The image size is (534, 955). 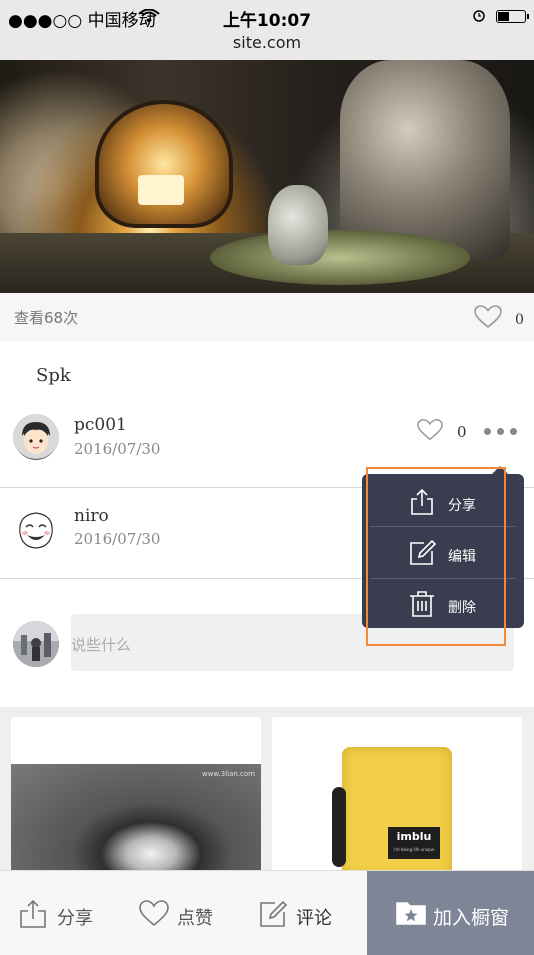 I want to click on card-image: imblu I'm being life unique, so click(x=392, y=812).